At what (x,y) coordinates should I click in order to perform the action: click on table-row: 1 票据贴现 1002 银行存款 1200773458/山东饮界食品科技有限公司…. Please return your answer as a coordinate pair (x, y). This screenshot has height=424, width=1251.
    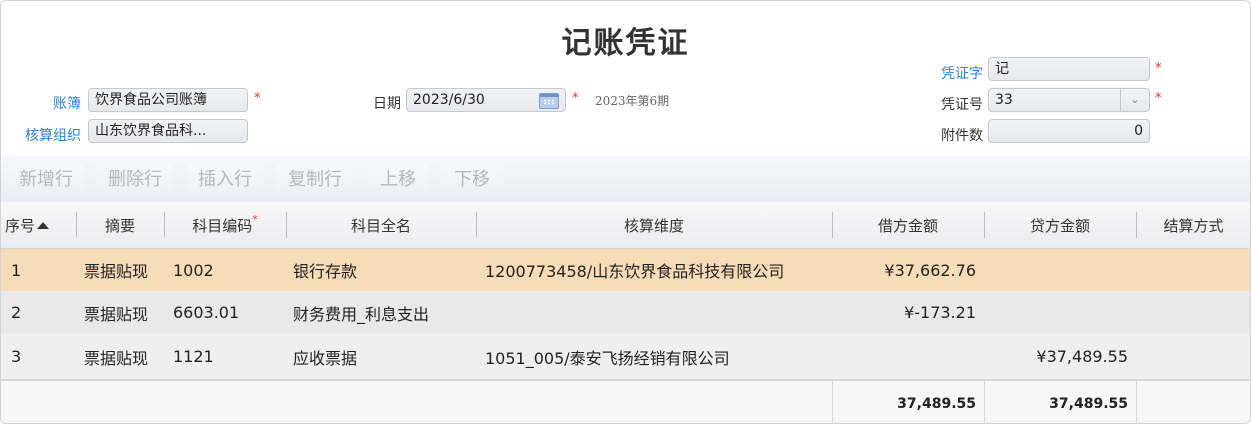
    Looking at the image, I should click on (625, 270).